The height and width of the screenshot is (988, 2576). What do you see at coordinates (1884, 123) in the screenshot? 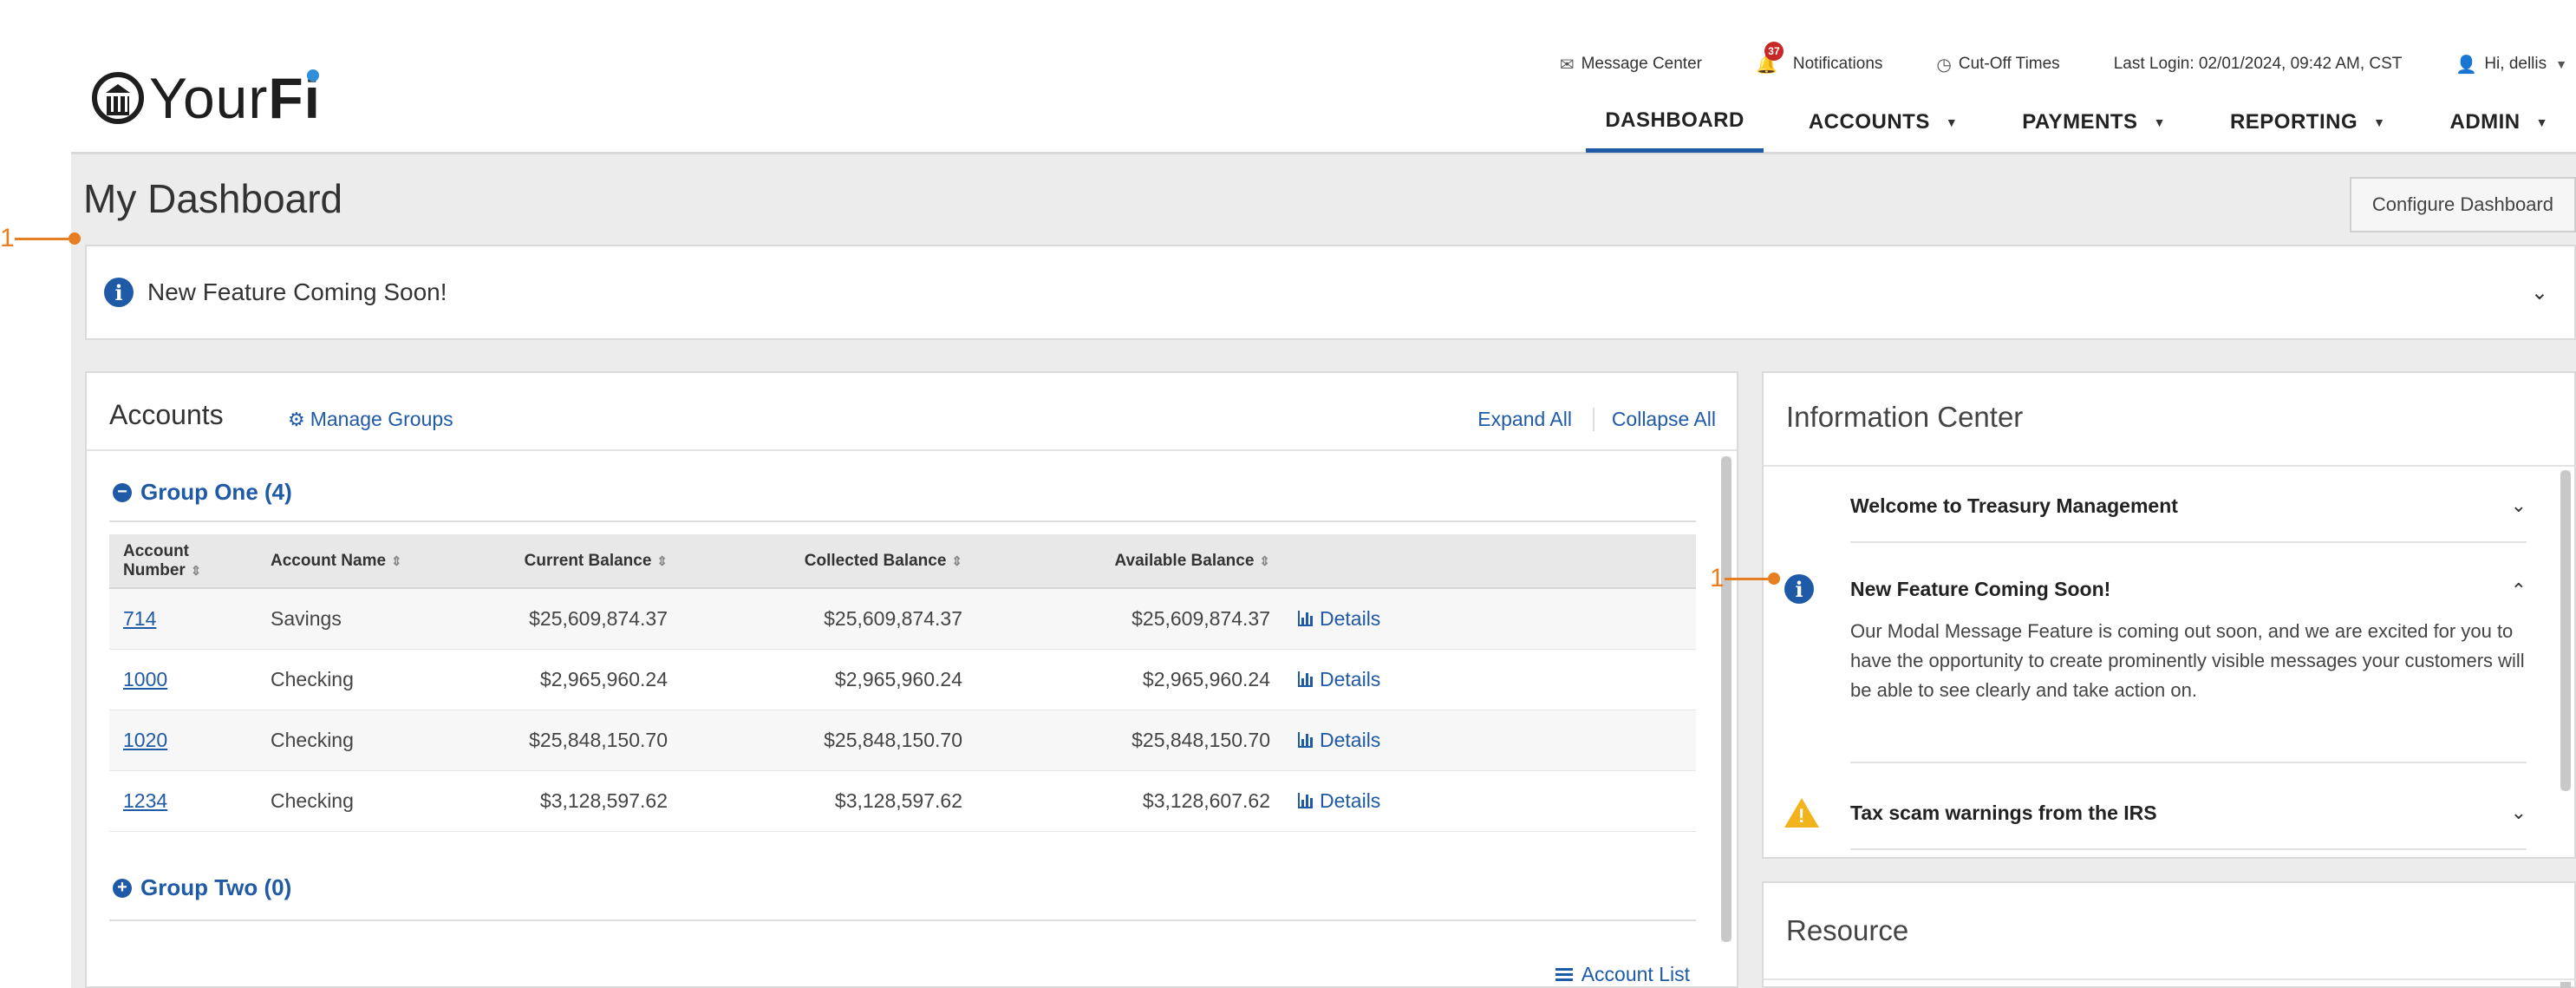
I see `nav-accounts: ACCOUNTS ▼` at bounding box center [1884, 123].